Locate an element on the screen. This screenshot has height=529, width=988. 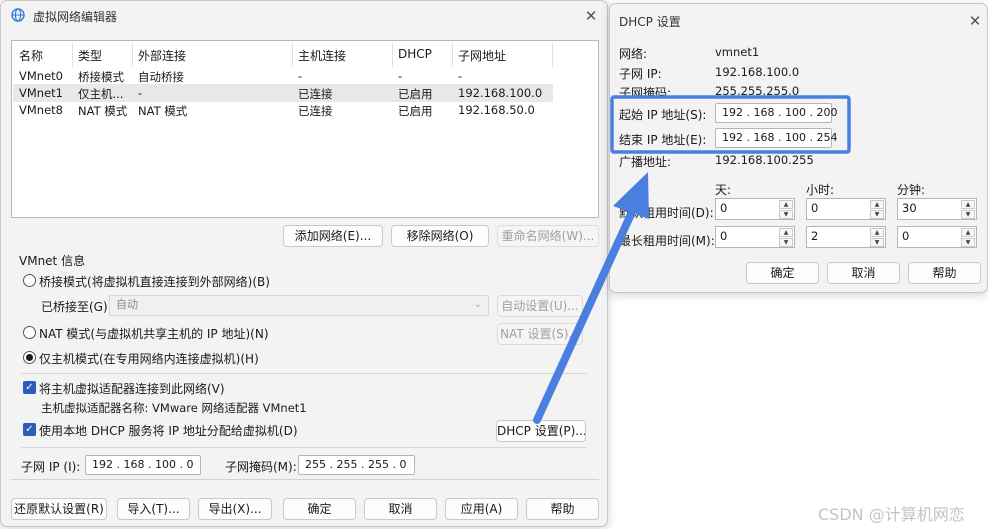
annotation-arrow-head is located at coordinates (631, 195).